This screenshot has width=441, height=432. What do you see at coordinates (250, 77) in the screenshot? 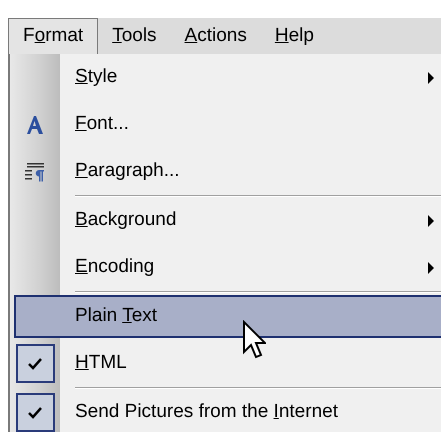
I see `menu-item: Style` at bounding box center [250, 77].